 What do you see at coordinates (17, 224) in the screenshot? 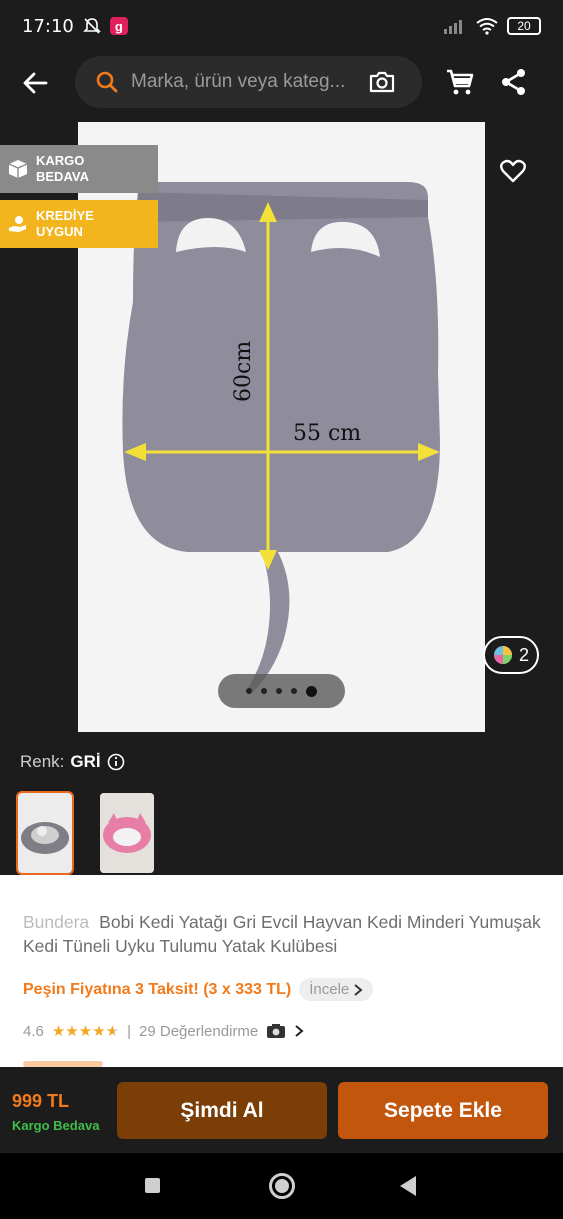
I see `hand-coin-icon` at bounding box center [17, 224].